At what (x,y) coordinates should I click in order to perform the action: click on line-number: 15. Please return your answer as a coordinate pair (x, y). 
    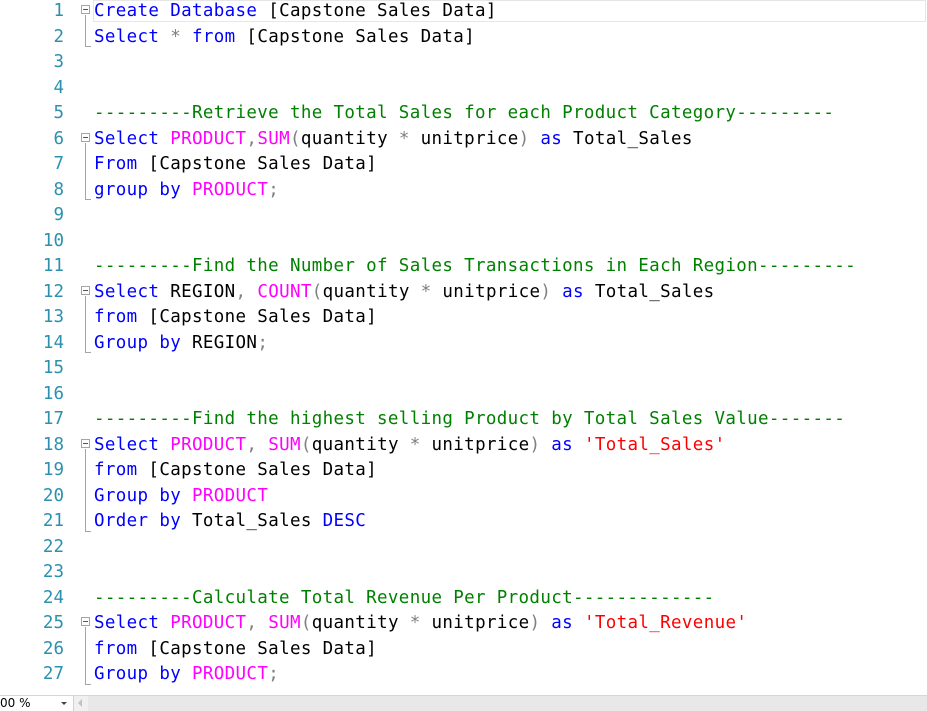
    Looking at the image, I should click on (53, 368).